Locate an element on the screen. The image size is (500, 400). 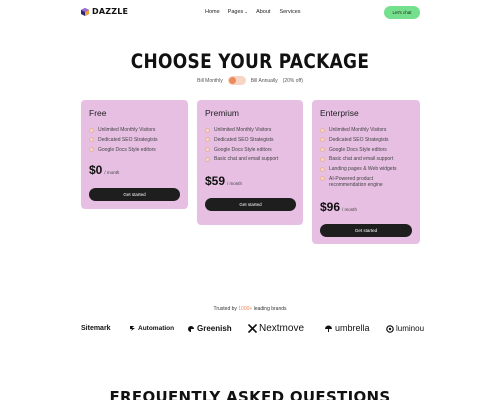
feature-item-continued: recommendation engine is located at coordinates (358, 185).